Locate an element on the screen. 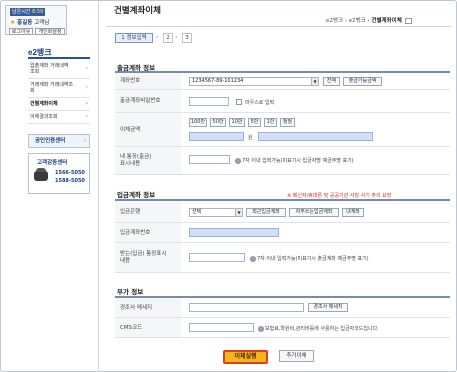  user-greeting: ★ 홍길동 고객님 is located at coordinates (29, 22).